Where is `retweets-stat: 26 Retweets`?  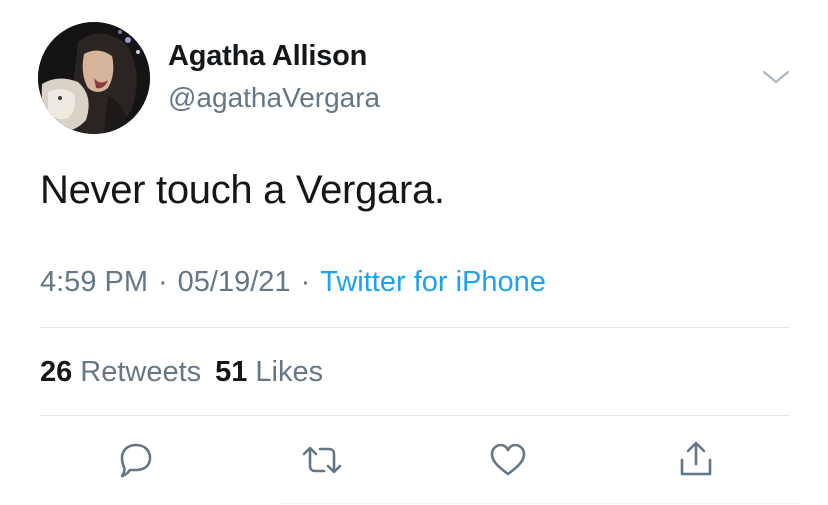
retweets-stat: 26 Retweets is located at coordinates (120, 372).